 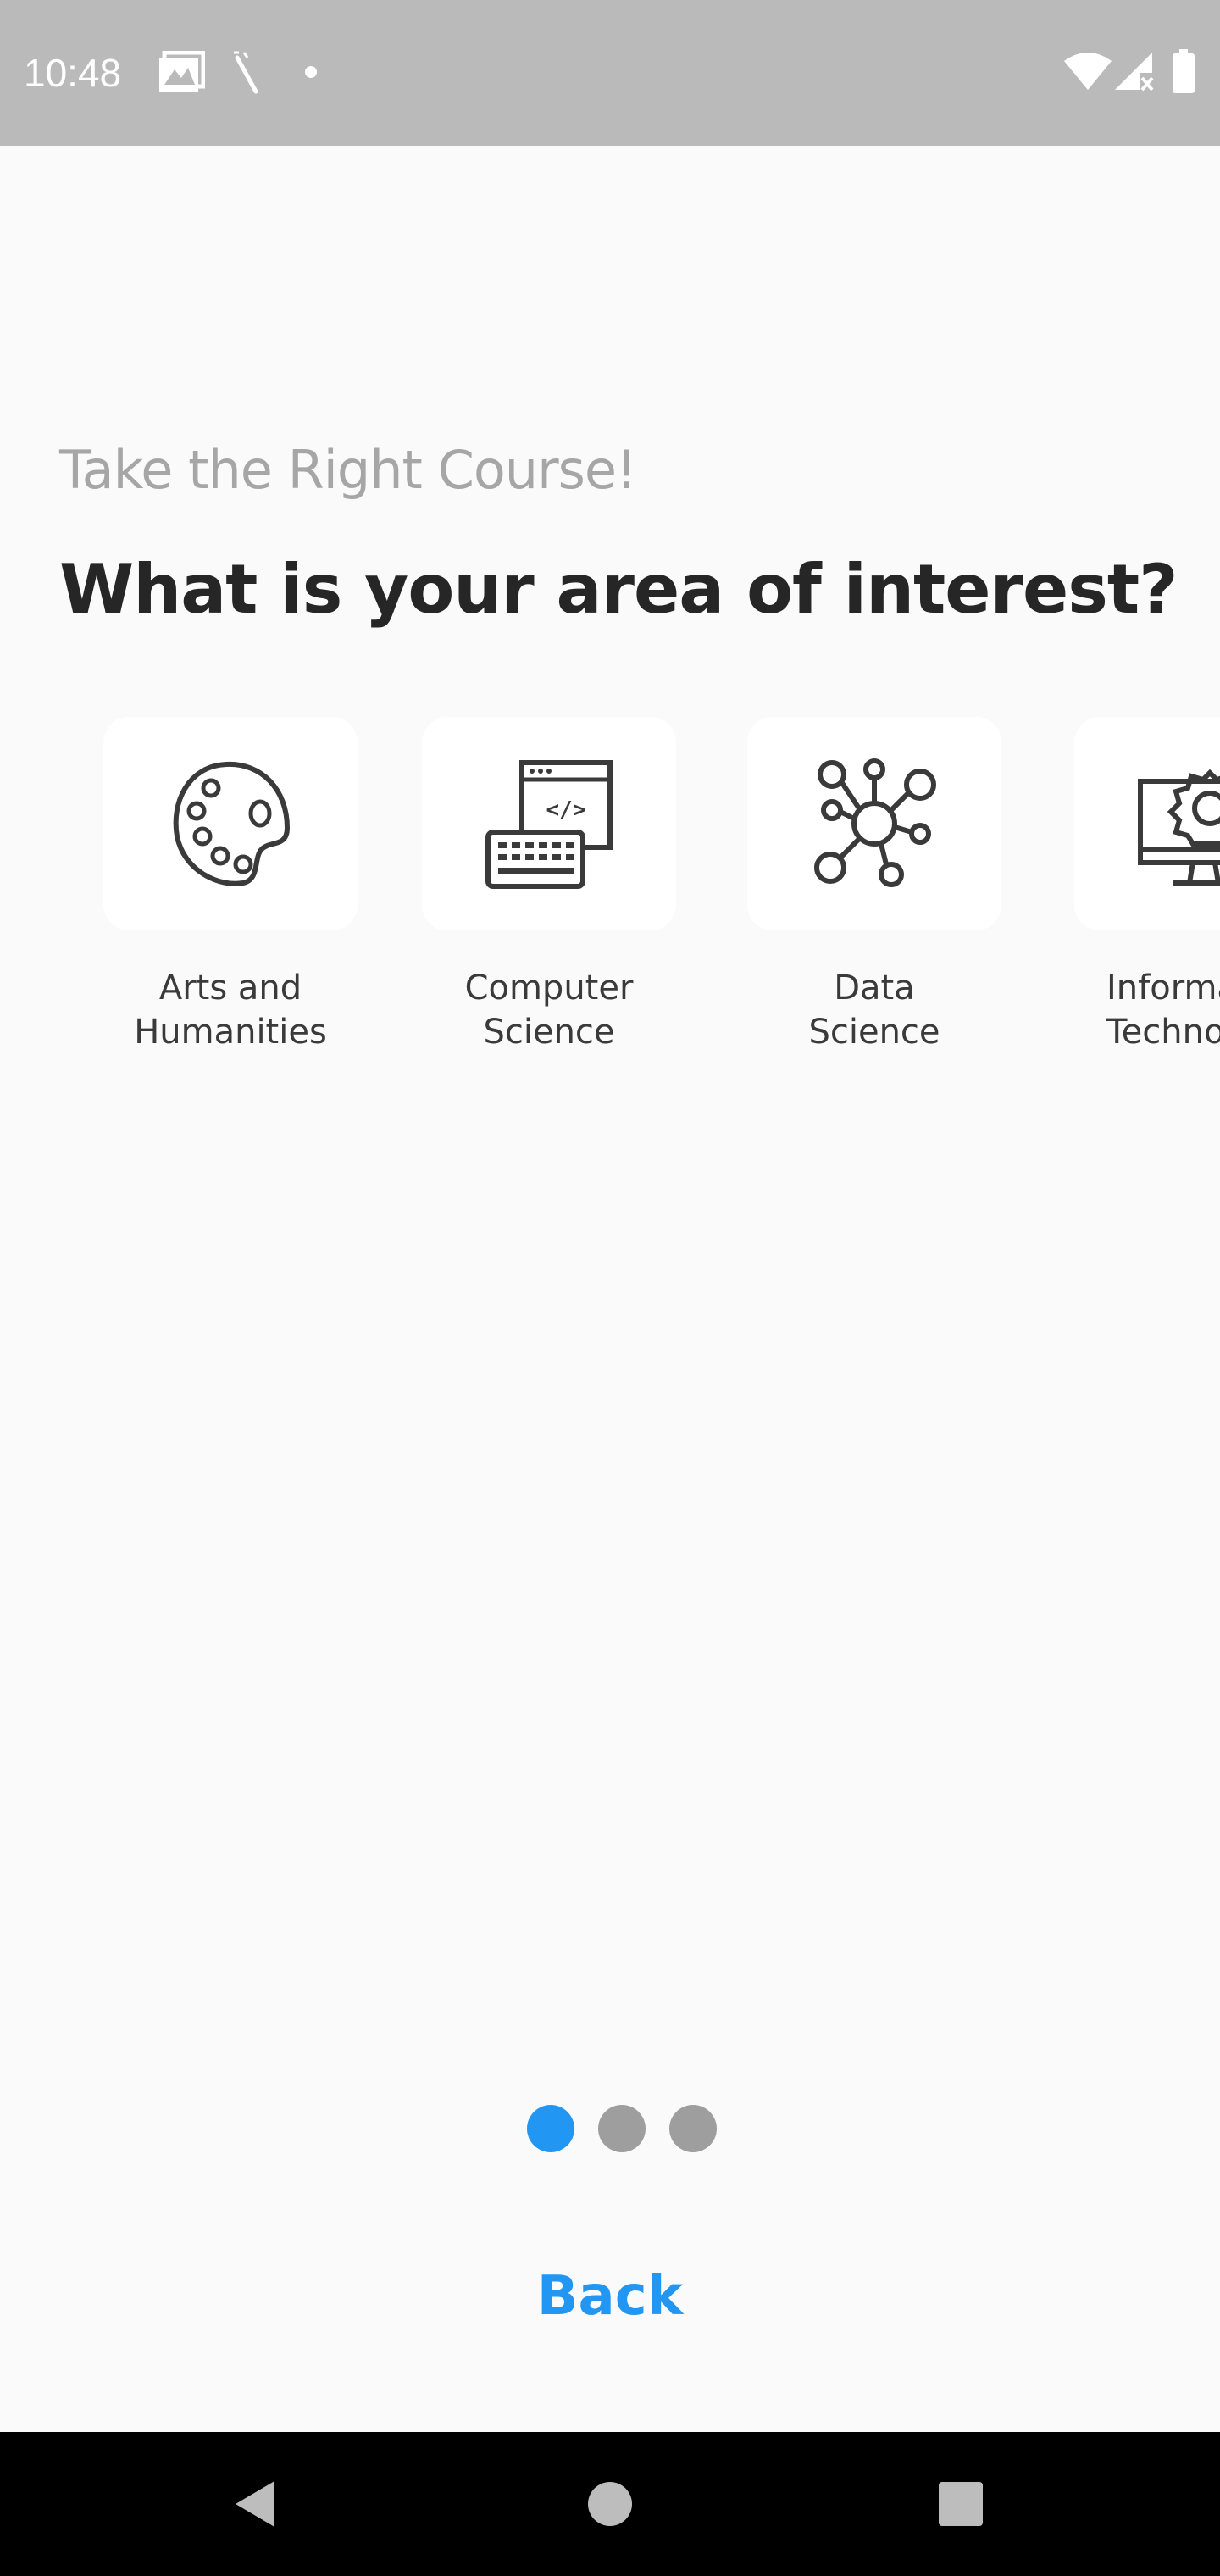 I want to click on page-subtitle: Take the Right Course!, so click(x=347, y=470).